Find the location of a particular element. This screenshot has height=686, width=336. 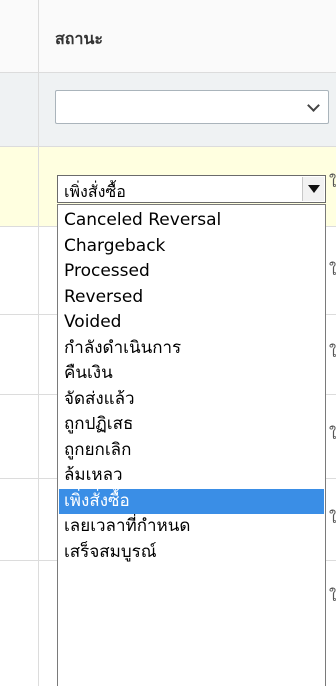

status-option: กำลังดำเนินการ is located at coordinates (191, 348).